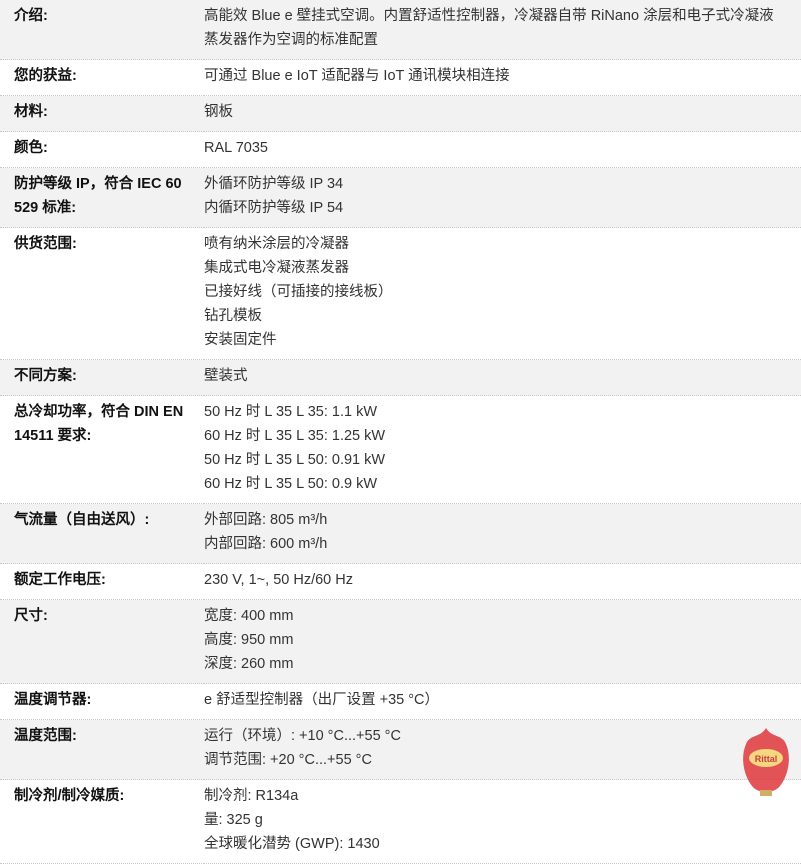  I want to click on spec-value-line: 运行（环境）: +10 °C...+55 °C, so click(302, 736).